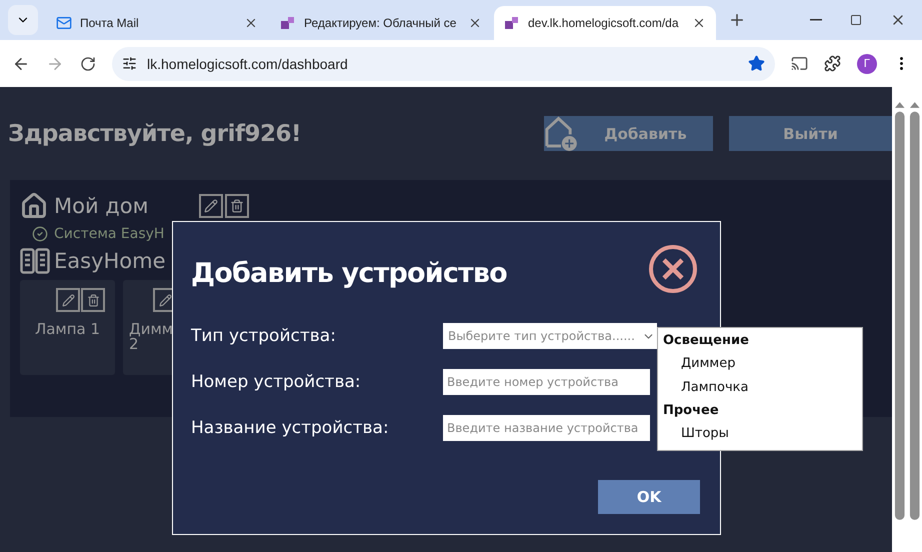 The image size is (922, 552). I want to click on browser-tab: Редактируем: Облачный се, so click(381, 23).